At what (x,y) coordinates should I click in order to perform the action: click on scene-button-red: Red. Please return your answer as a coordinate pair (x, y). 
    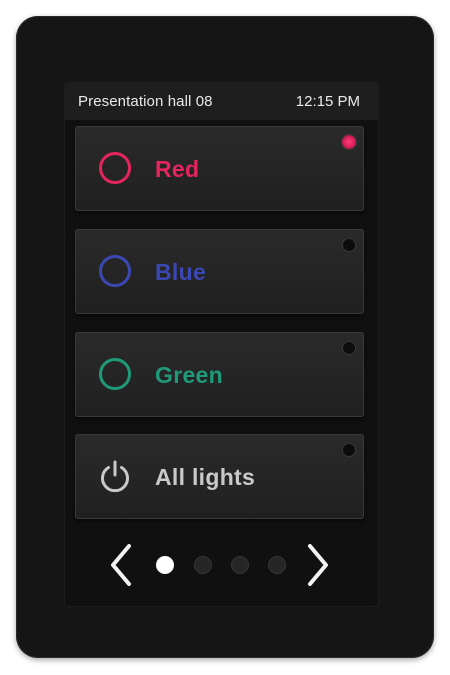
    Looking at the image, I should click on (219, 168).